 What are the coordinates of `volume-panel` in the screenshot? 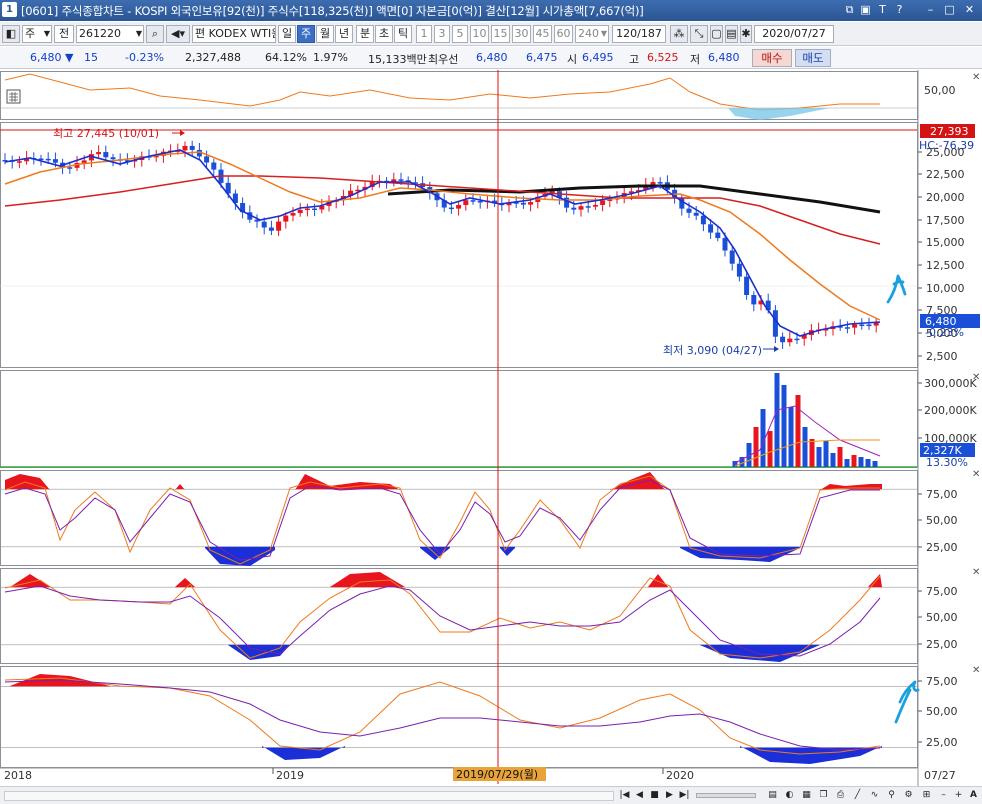 It's located at (458, 420).